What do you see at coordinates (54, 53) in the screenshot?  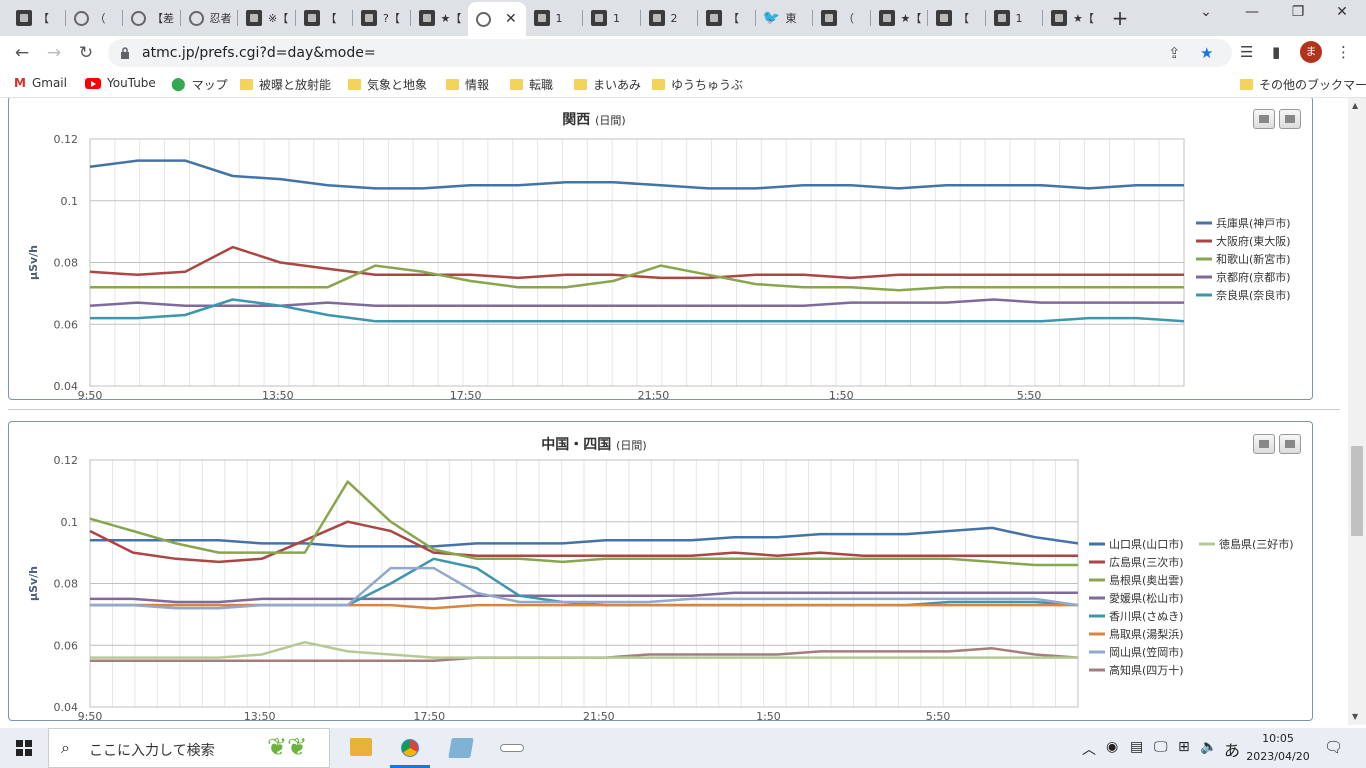 I see `forward-icon: →` at bounding box center [54, 53].